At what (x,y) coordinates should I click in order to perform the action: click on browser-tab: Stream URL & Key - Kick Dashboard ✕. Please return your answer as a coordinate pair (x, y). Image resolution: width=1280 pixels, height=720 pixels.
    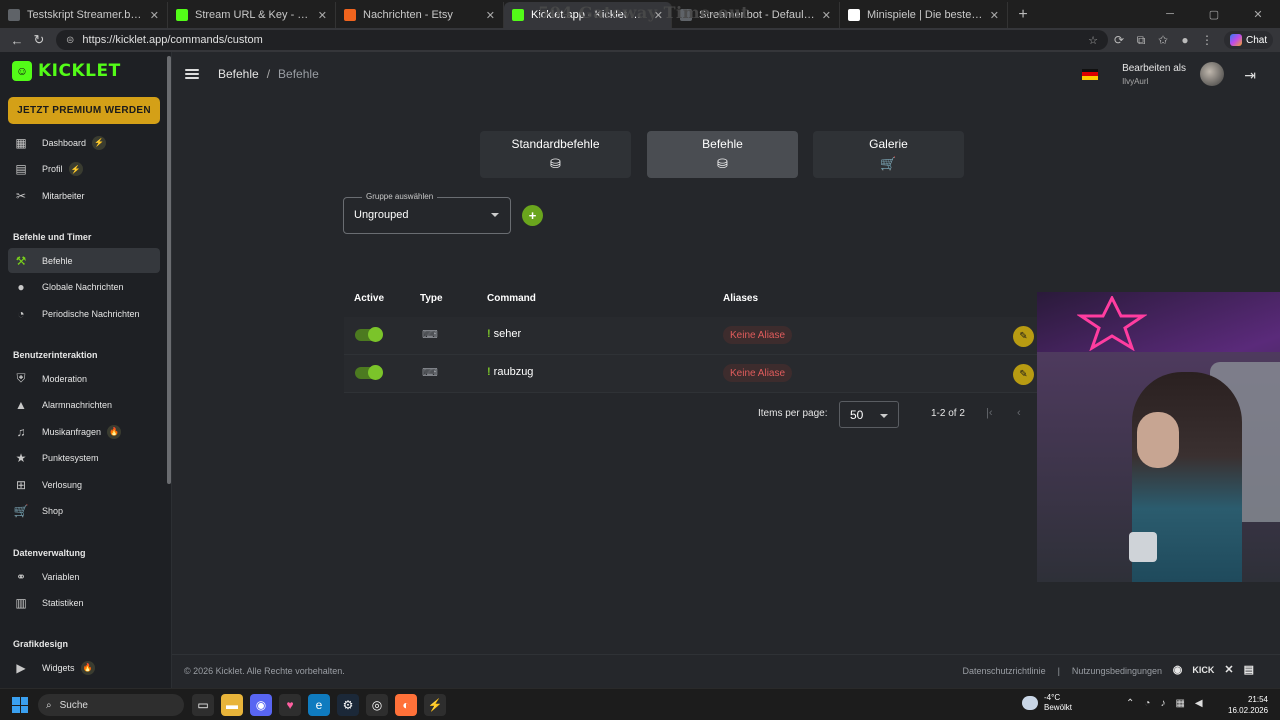
    Looking at the image, I should click on (252, 15).